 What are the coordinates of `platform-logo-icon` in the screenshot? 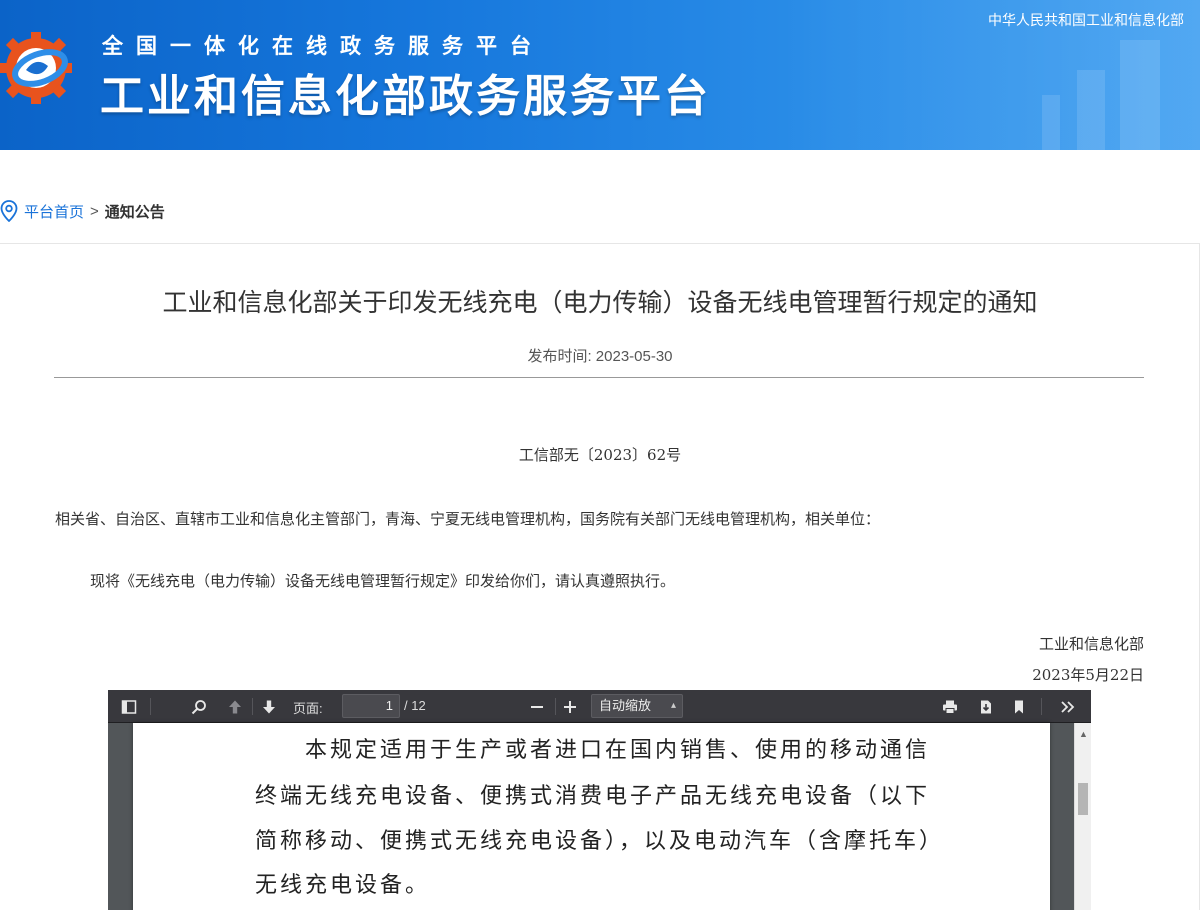 It's located at (40, 68).